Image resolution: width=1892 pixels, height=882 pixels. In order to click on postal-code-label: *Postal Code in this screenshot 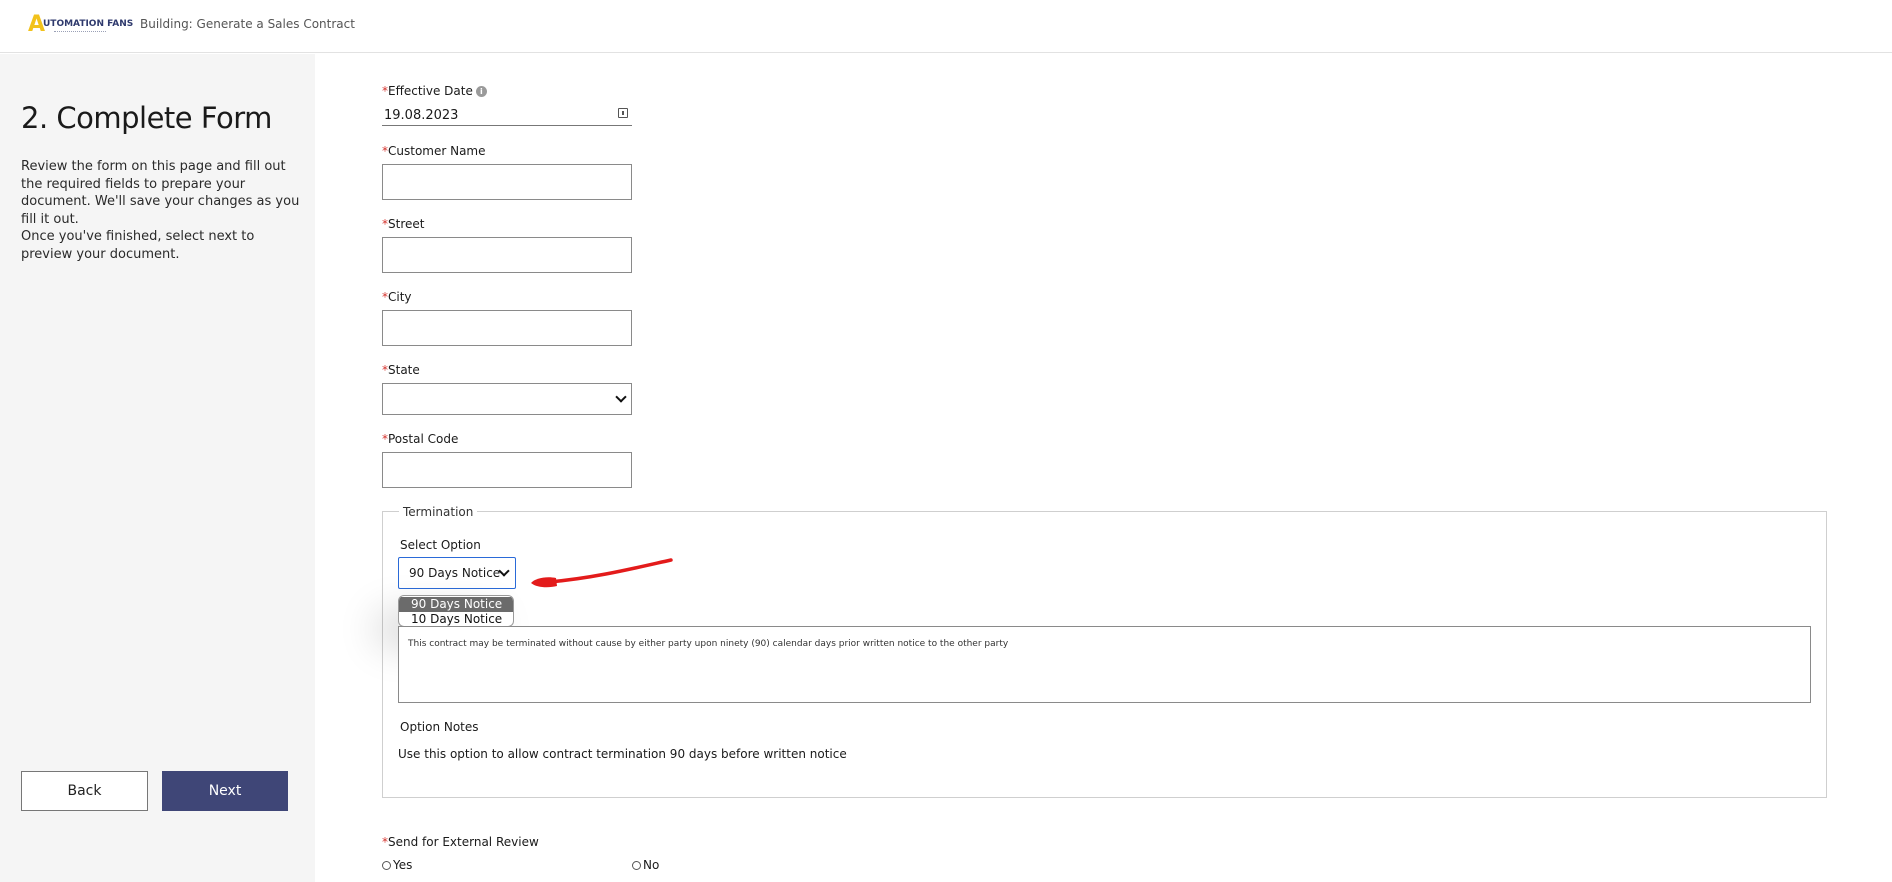, I will do `click(420, 439)`.